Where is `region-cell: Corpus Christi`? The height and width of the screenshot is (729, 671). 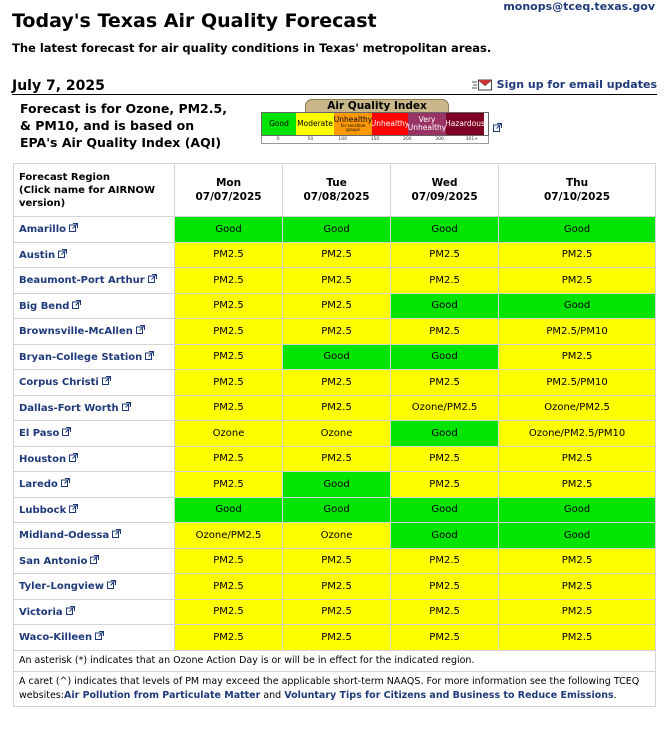 region-cell: Corpus Christi is located at coordinates (94, 382).